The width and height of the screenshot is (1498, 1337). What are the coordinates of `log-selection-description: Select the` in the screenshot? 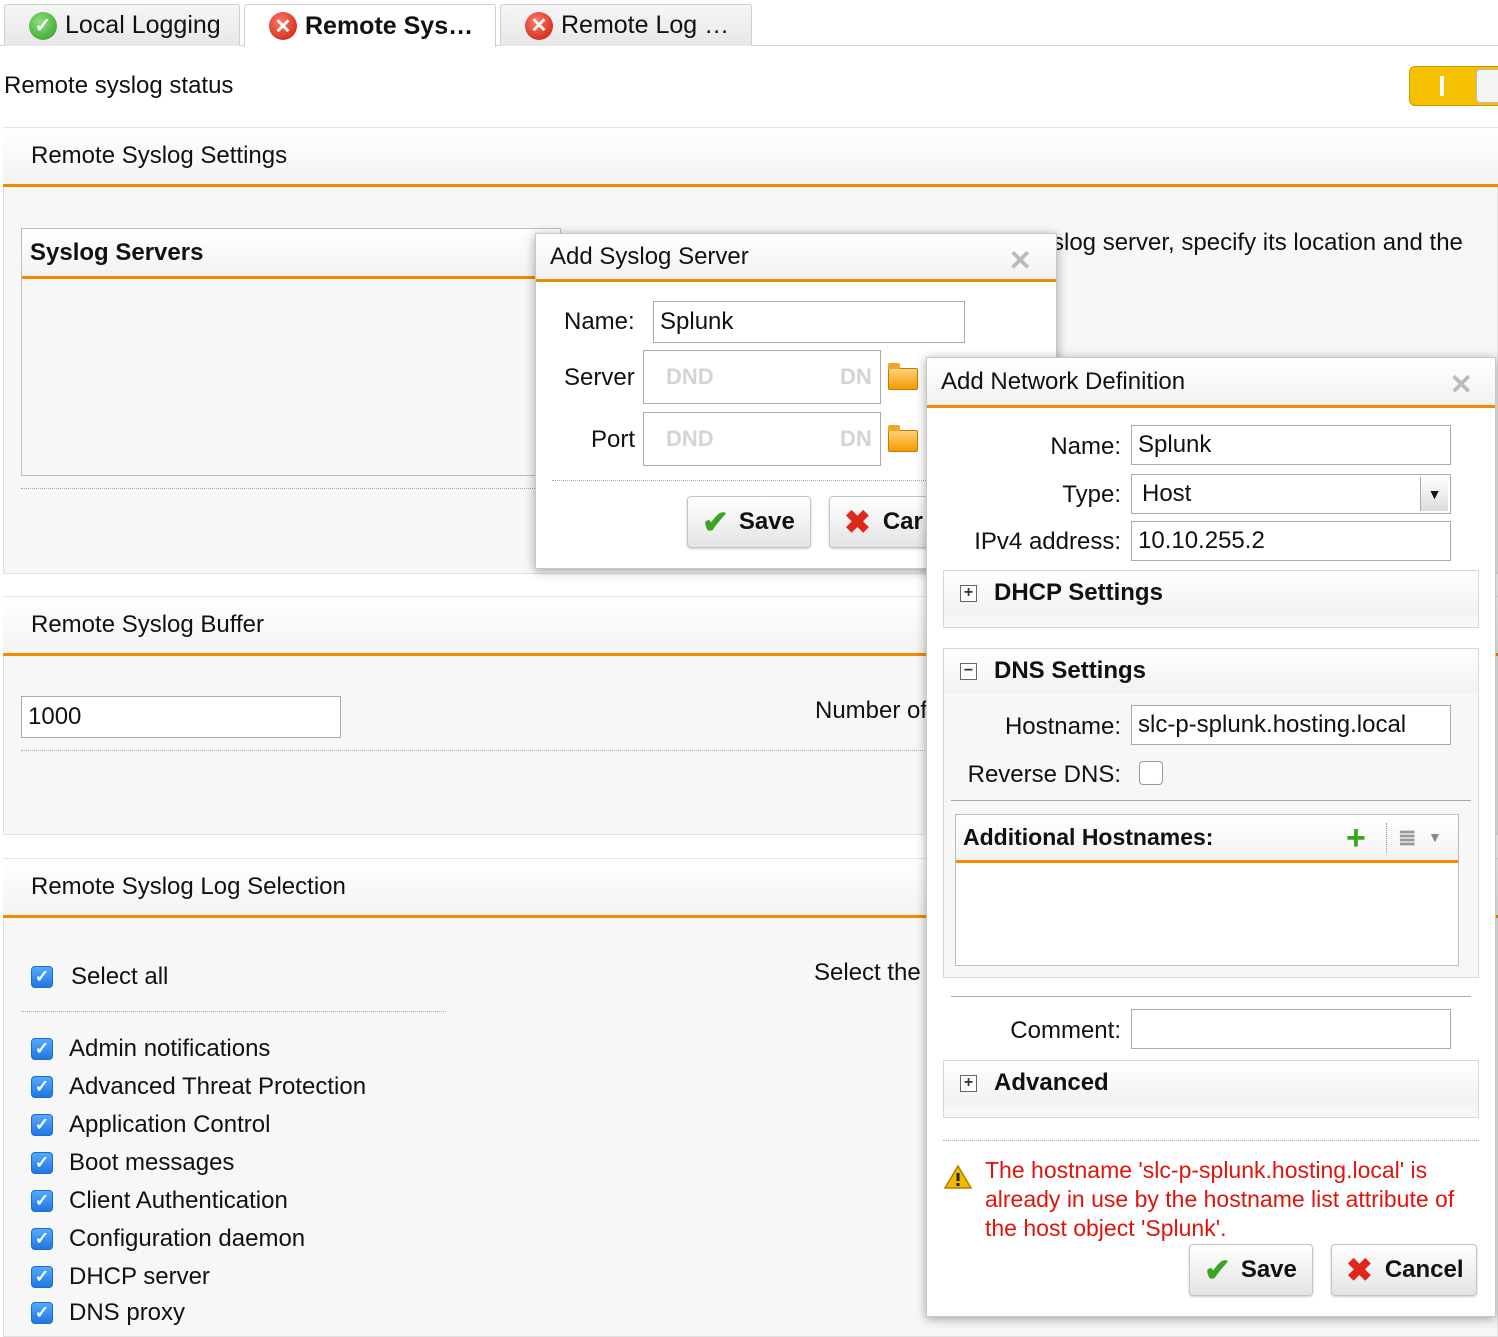 It's located at (867, 972).